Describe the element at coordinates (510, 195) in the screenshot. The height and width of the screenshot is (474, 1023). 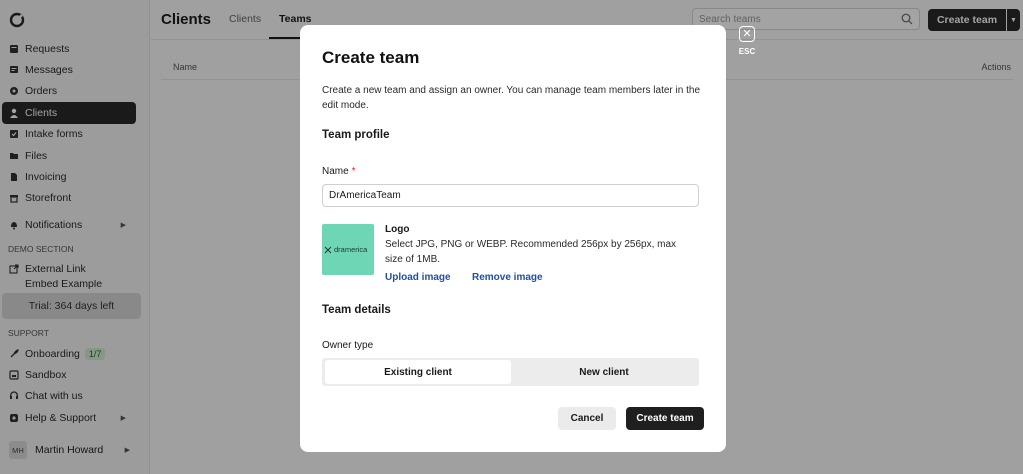
I see `team-name-input: DrAmericaTeam` at that location.